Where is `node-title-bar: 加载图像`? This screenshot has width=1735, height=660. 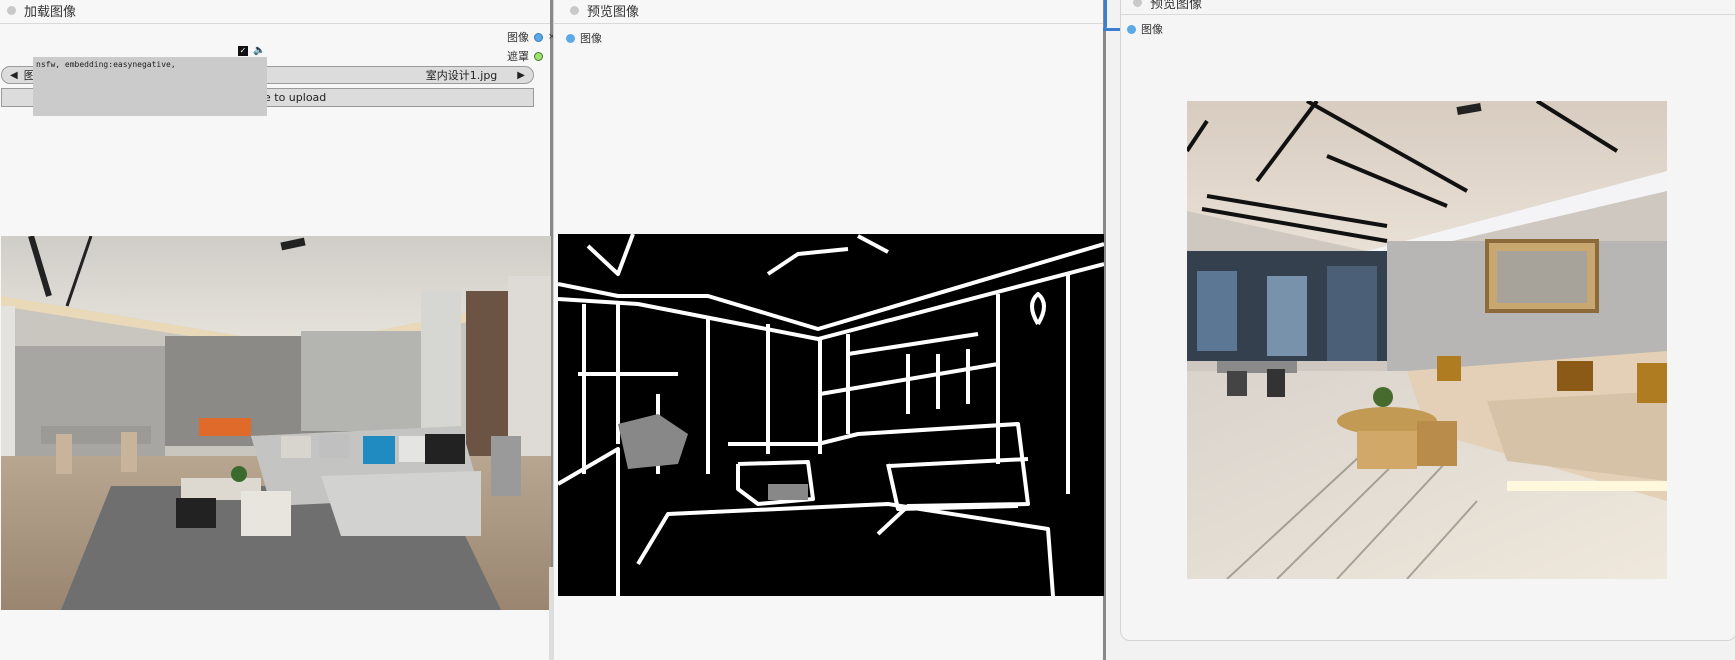
node-title-bar: 加载图像 is located at coordinates (39, 10).